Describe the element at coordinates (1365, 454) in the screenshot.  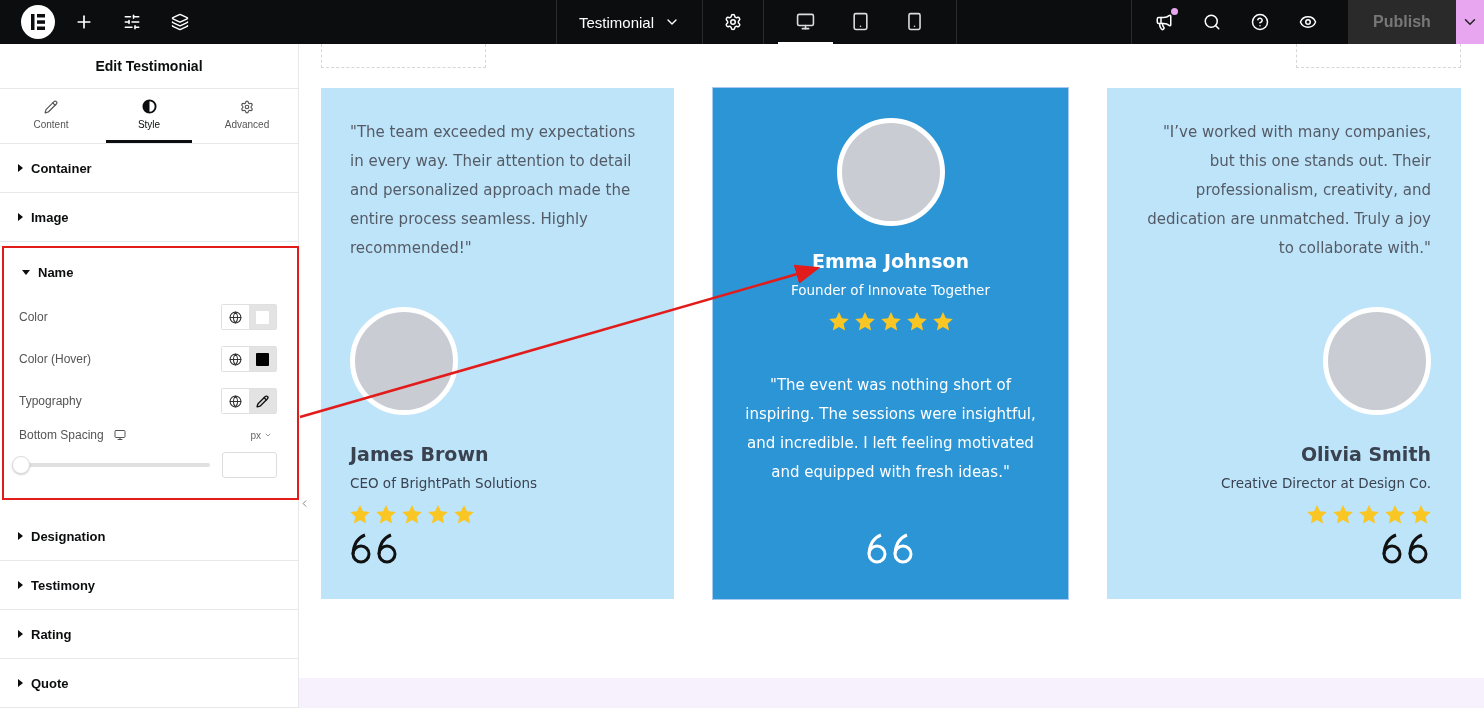
I see `person-name: Olivia Smith` at that location.